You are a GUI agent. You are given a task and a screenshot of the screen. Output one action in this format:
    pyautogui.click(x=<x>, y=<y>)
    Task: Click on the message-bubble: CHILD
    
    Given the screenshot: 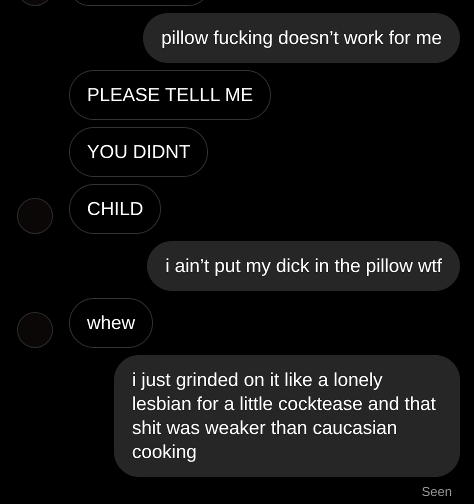 What is the action you would take?
    pyautogui.click(x=115, y=209)
    